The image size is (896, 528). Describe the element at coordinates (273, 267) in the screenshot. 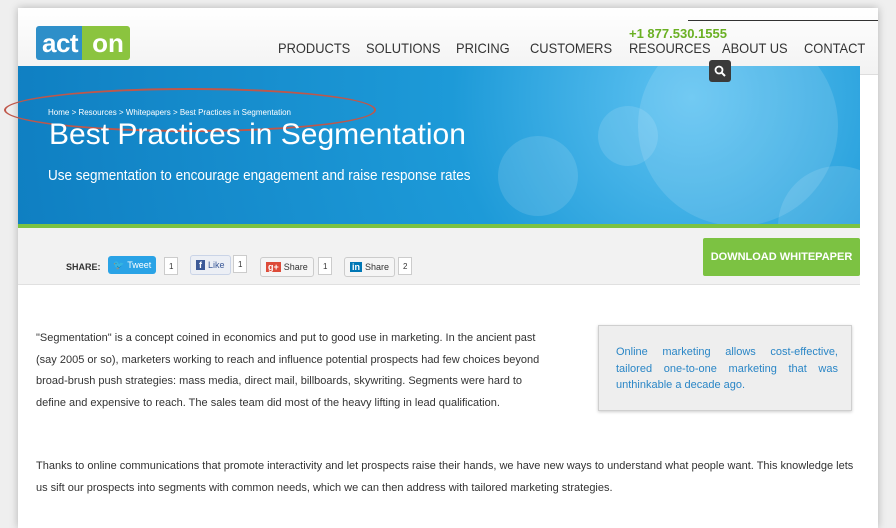

I see `google-plus-icon: g+` at that location.